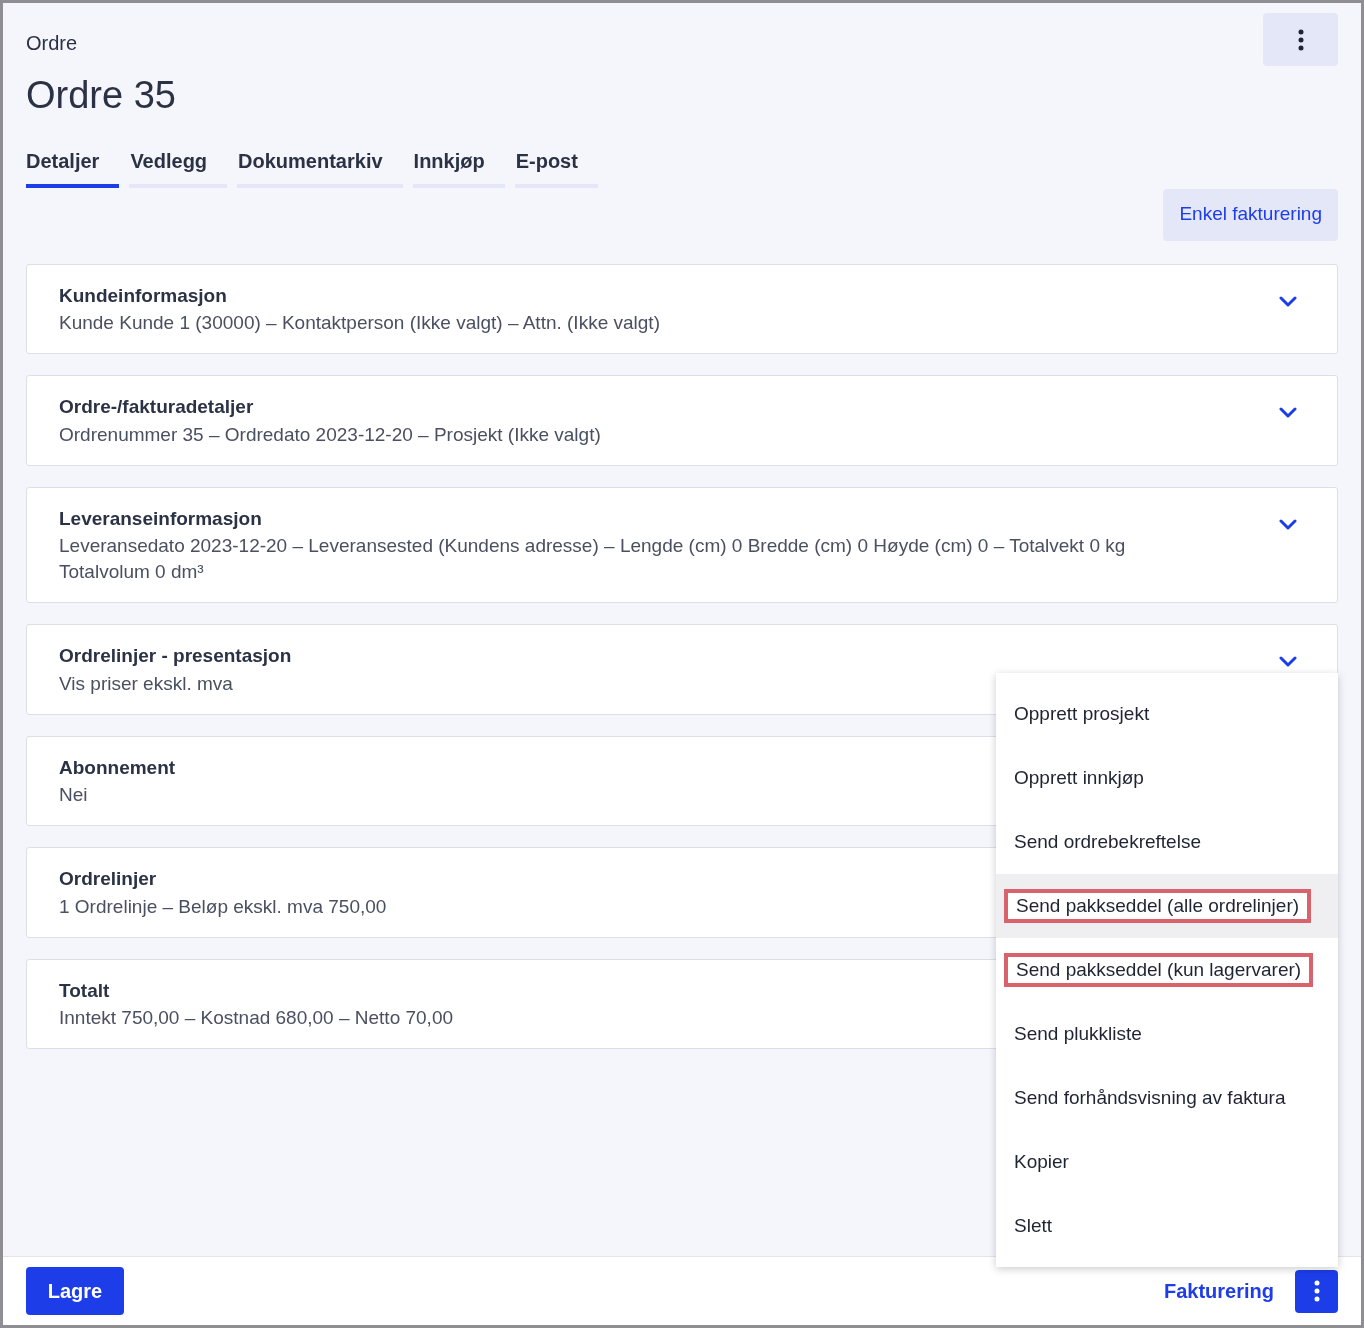  What do you see at coordinates (330, 434) in the screenshot?
I see `section-summary: Ordrenummer 35 – Ordredato 2023-12-20 – Prosjekt (Ikke valgt)` at bounding box center [330, 434].